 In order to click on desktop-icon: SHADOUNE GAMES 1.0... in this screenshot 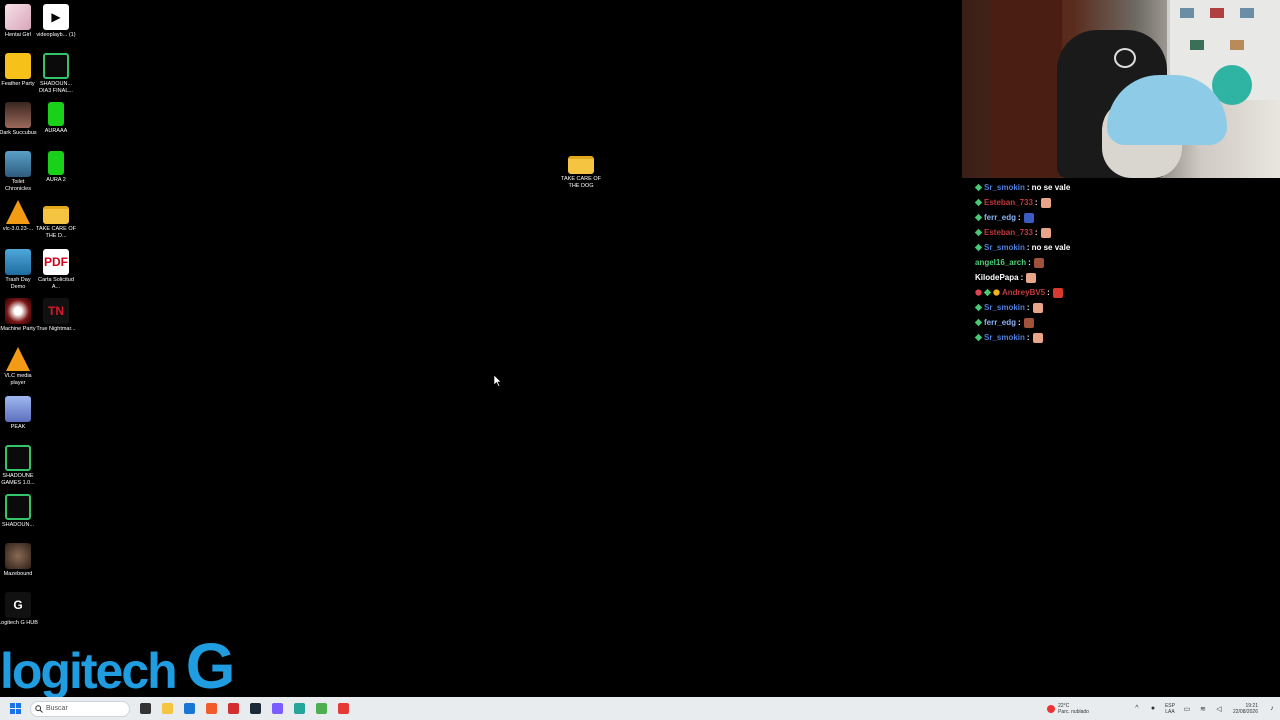, I will do `click(19, 466)`.